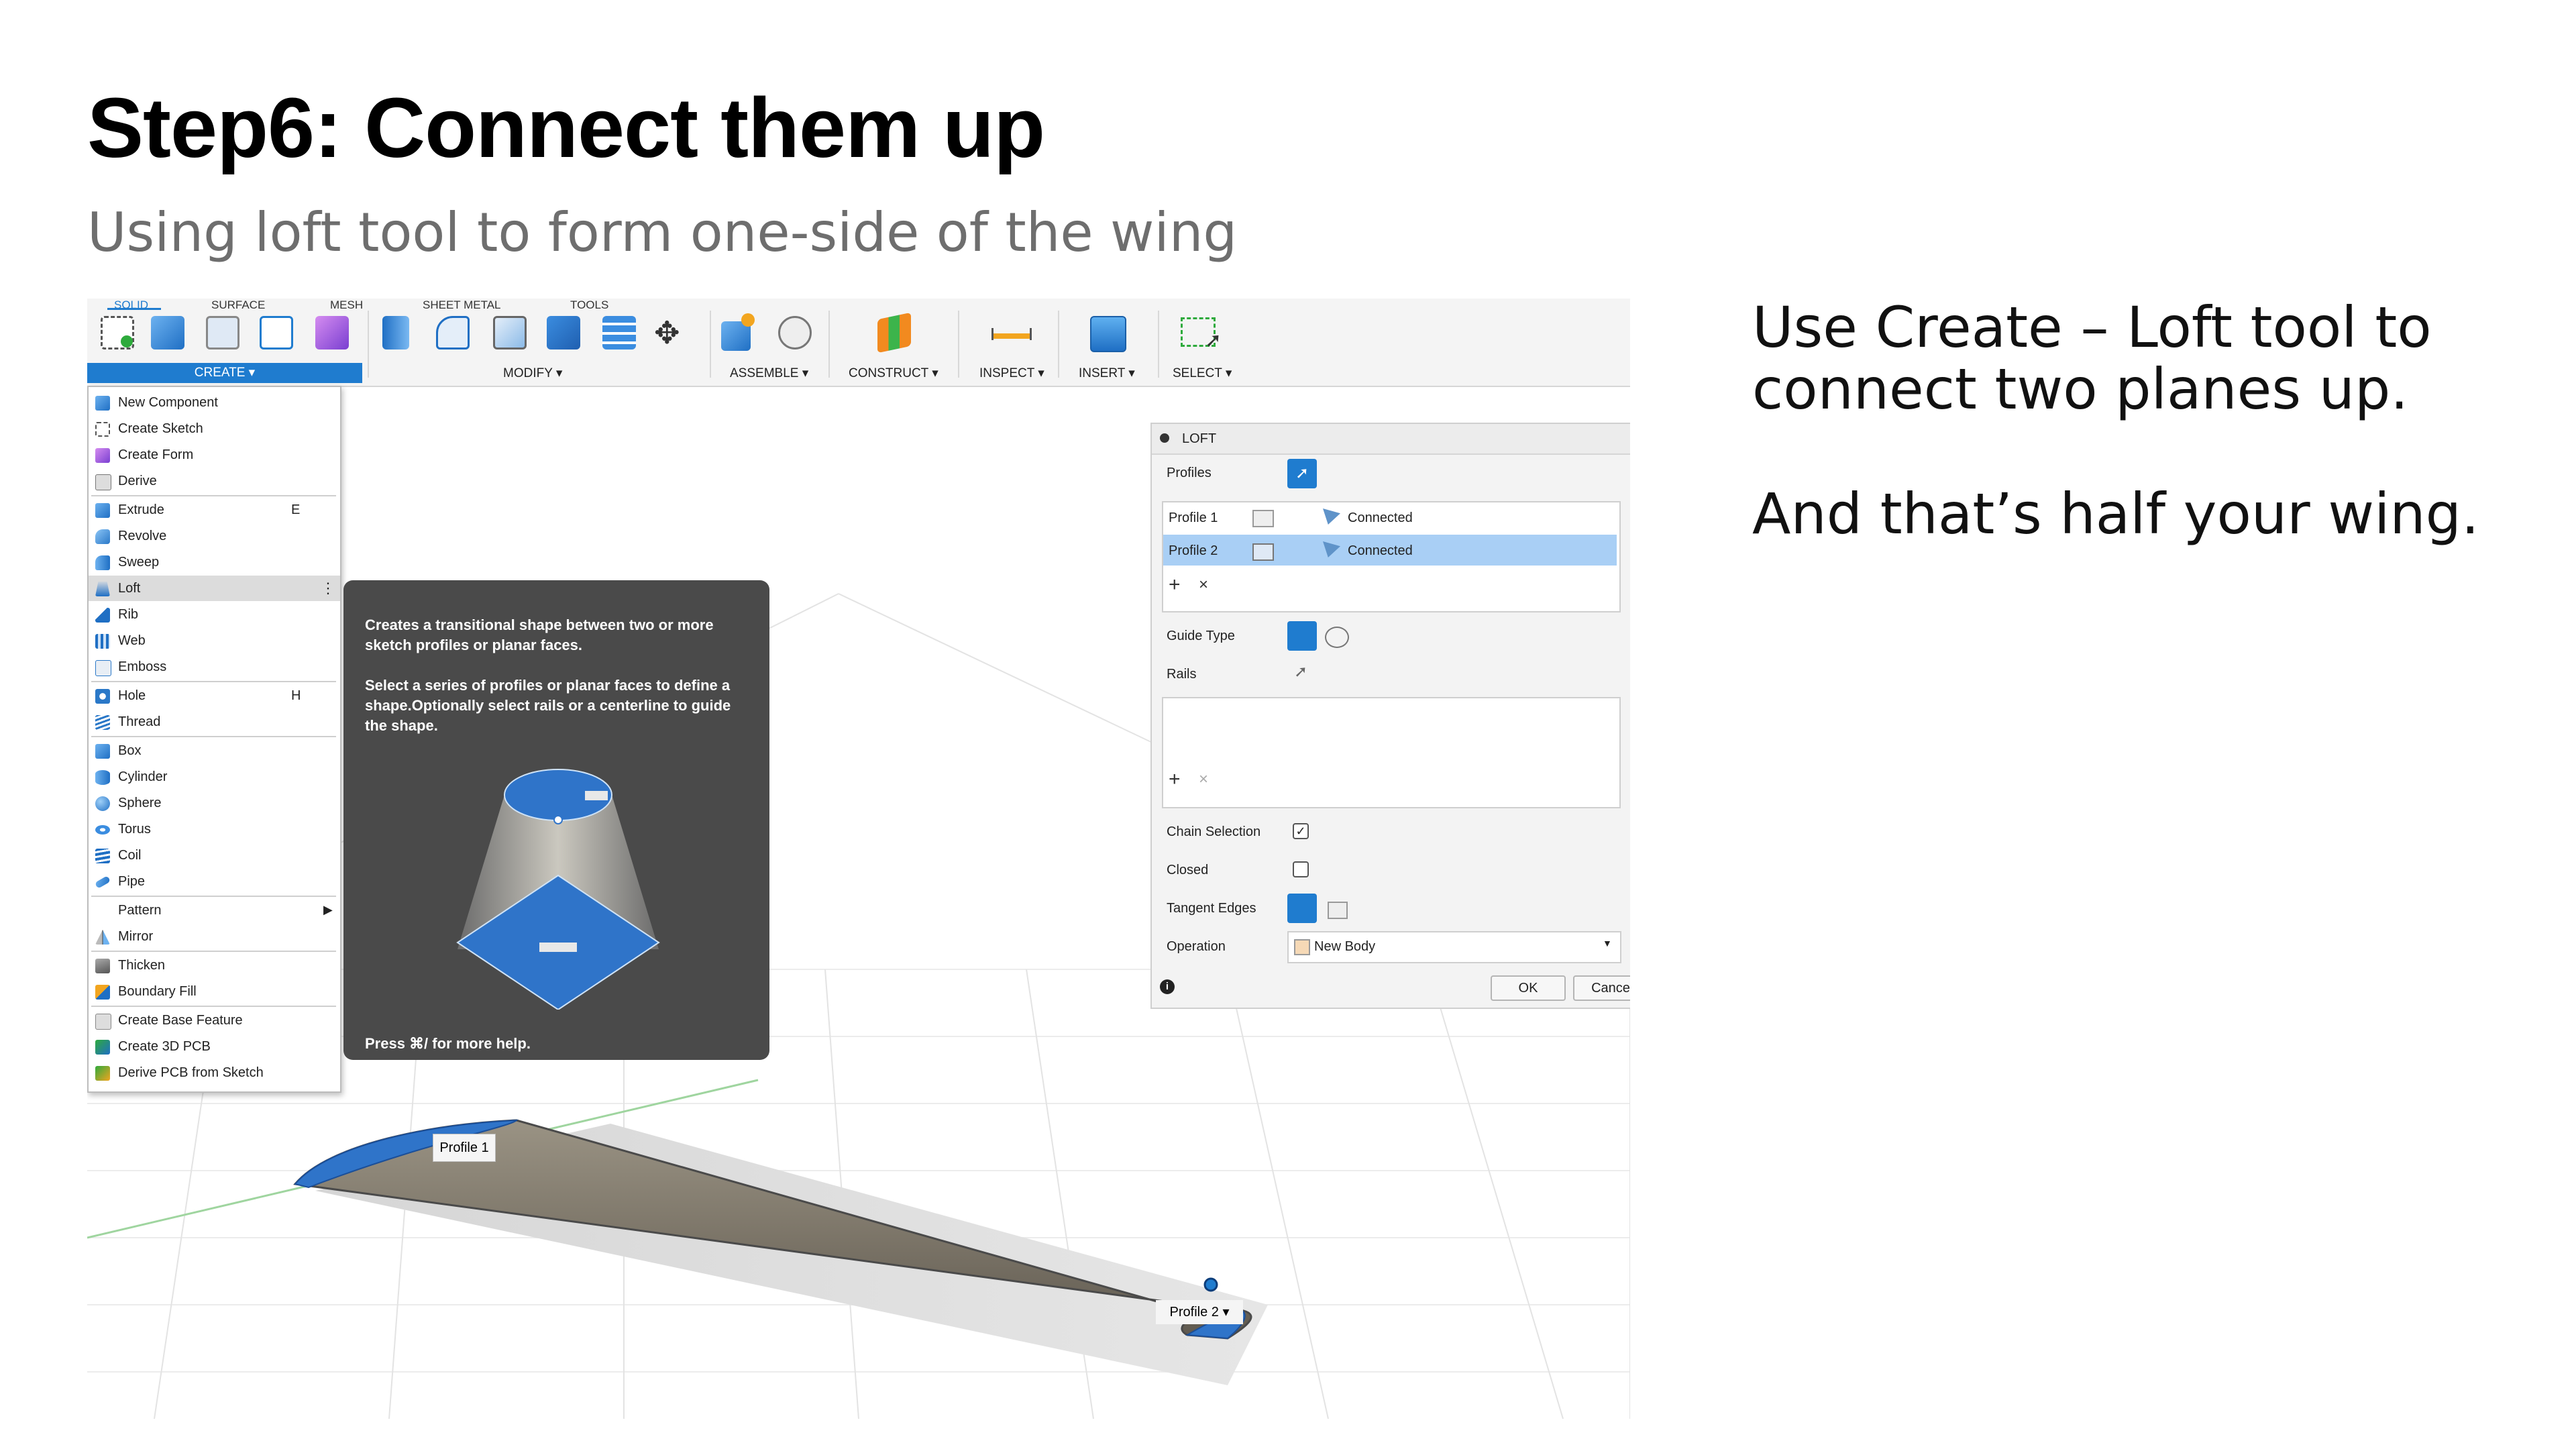 The image size is (2576, 1449). Describe the element at coordinates (214, 1072) in the screenshot. I see `menu-item-derive-pcb: Derive PCB from Sketch` at that location.